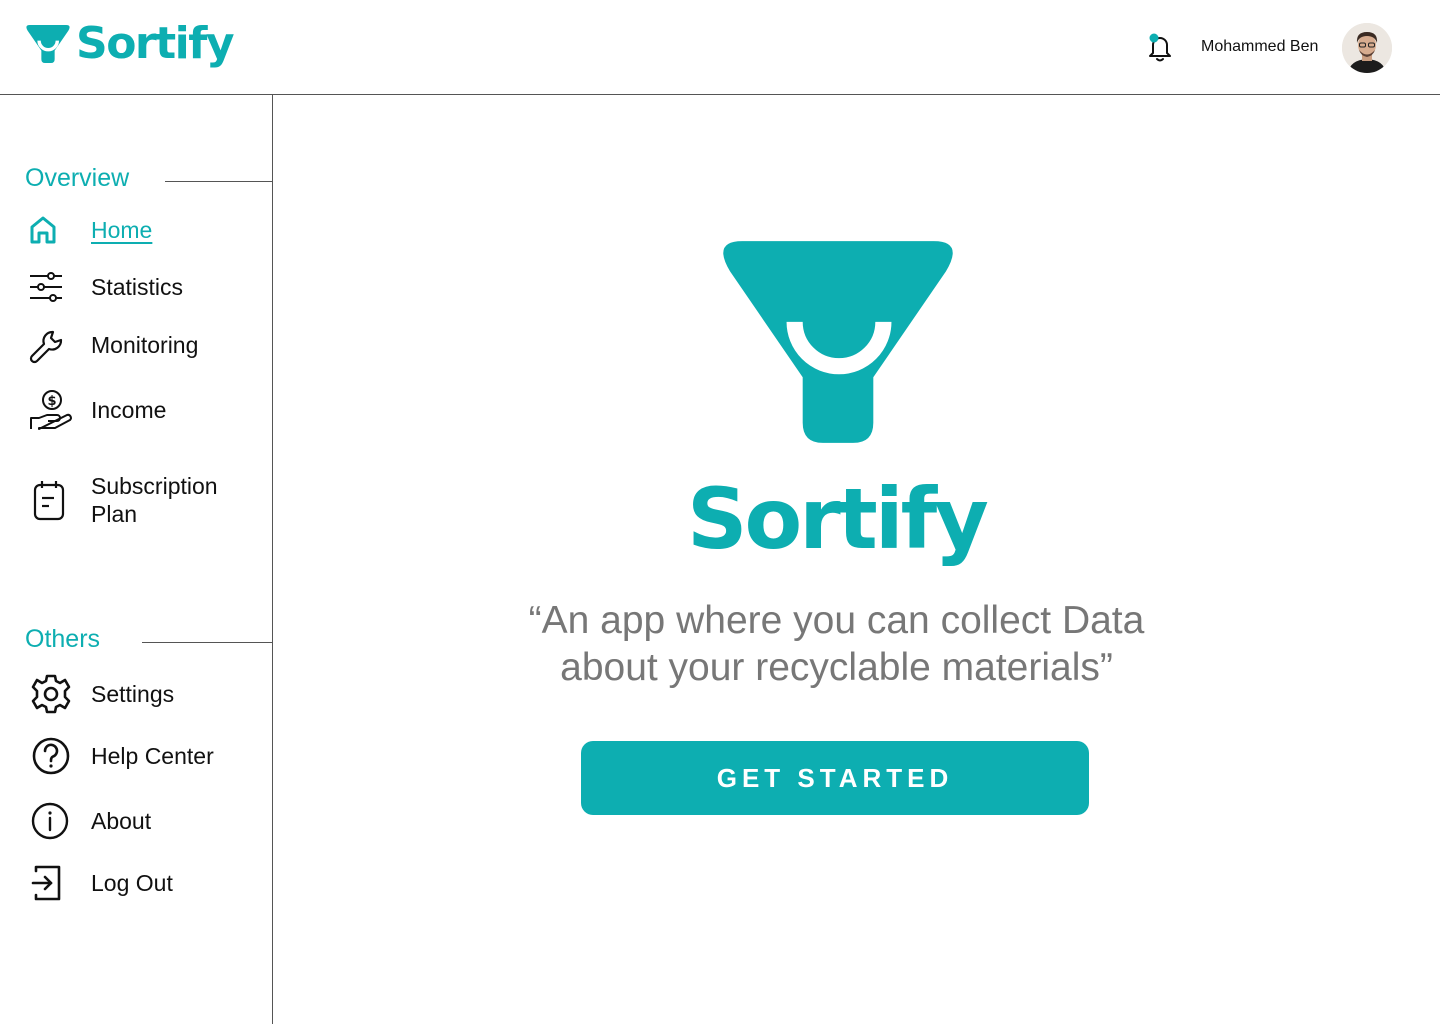 This screenshot has width=1440, height=1024. I want to click on sidebar-item-statistics: Statistics, so click(136, 287).